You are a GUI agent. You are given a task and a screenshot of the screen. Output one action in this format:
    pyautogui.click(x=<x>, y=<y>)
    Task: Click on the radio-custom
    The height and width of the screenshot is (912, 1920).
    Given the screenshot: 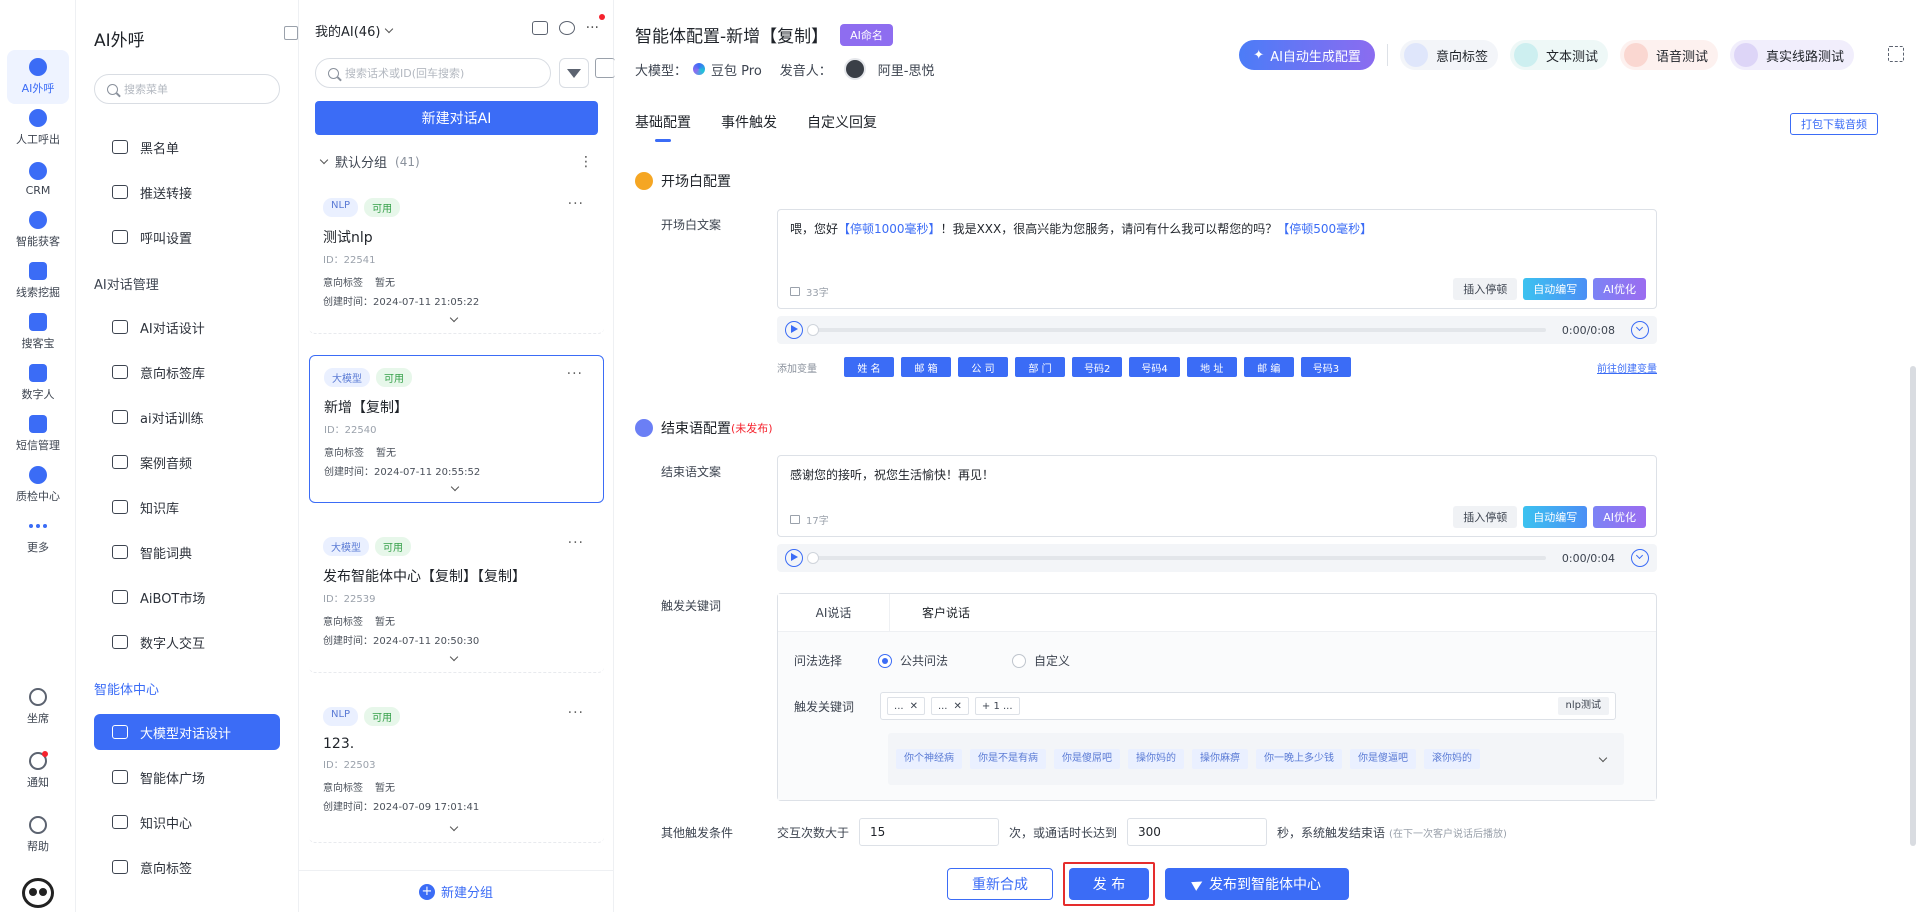 What is the action you would take?
    pyautogui.click(x=1019, y=660)
    